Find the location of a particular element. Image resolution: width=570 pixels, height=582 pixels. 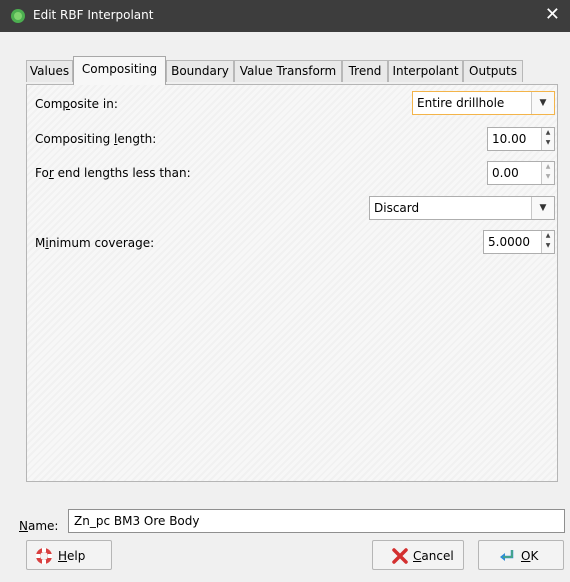

end-lengths-spinbox: 0.00 ▲ ▼ is located at coordinates (521, 173).